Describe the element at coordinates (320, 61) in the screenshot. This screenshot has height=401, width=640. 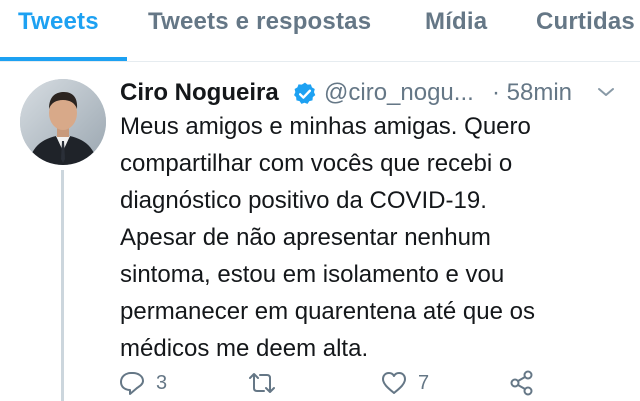
I see `tabs-divider` at that location.